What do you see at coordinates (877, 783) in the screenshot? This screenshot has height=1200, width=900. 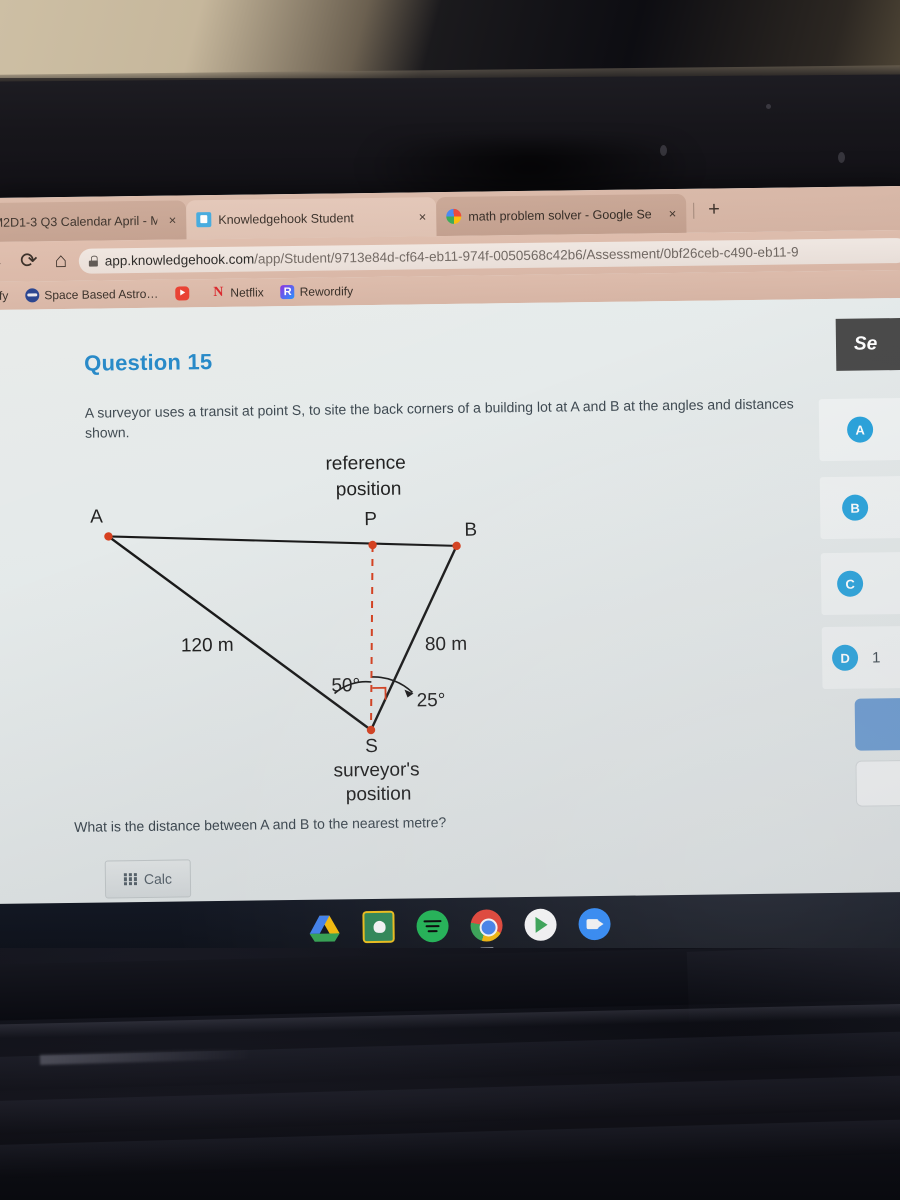 I see `secondary-button` at bounding box center [877, 783].